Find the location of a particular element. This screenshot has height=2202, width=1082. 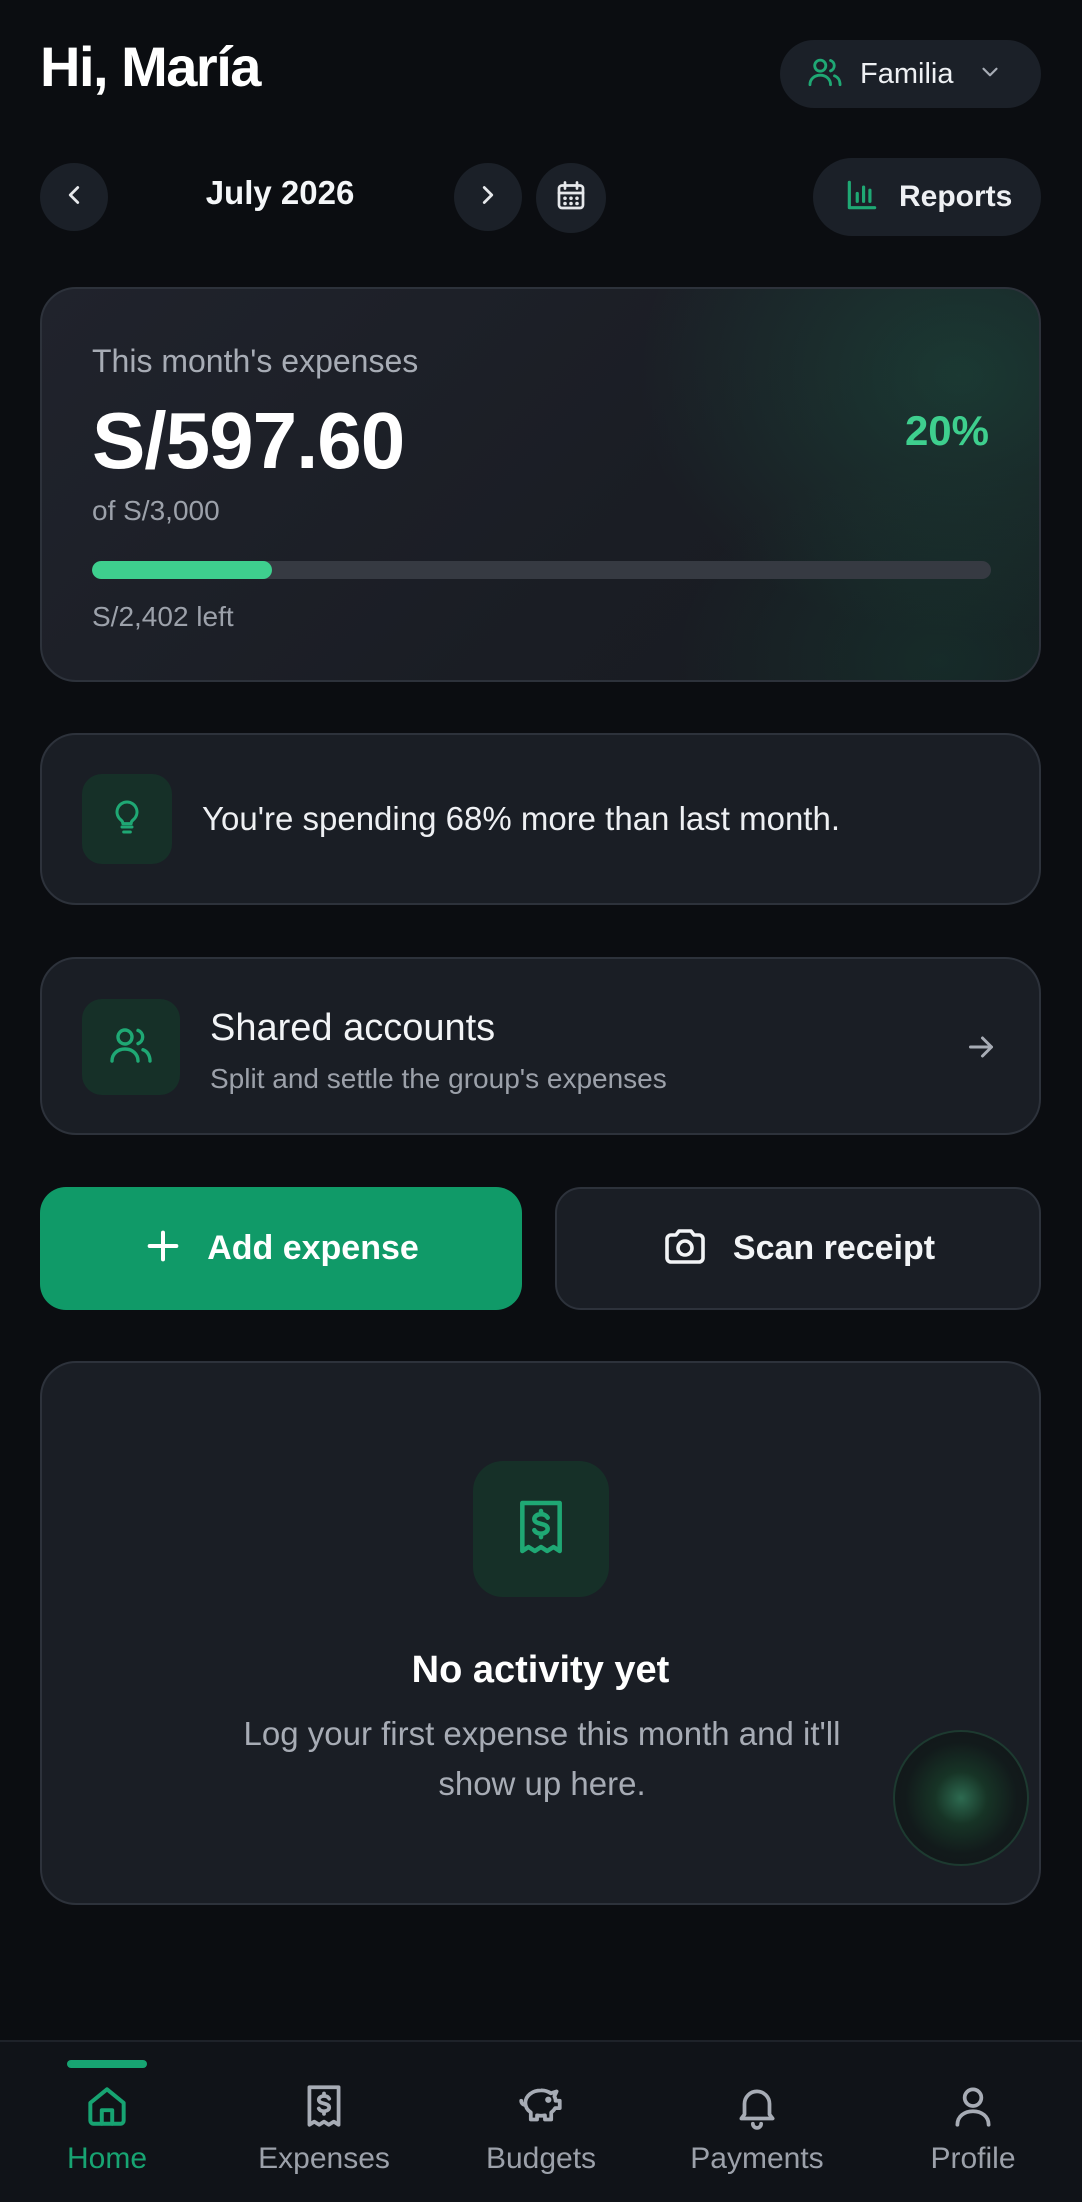

add-expense-label: Add expense is located at coordinates (313, 1248).